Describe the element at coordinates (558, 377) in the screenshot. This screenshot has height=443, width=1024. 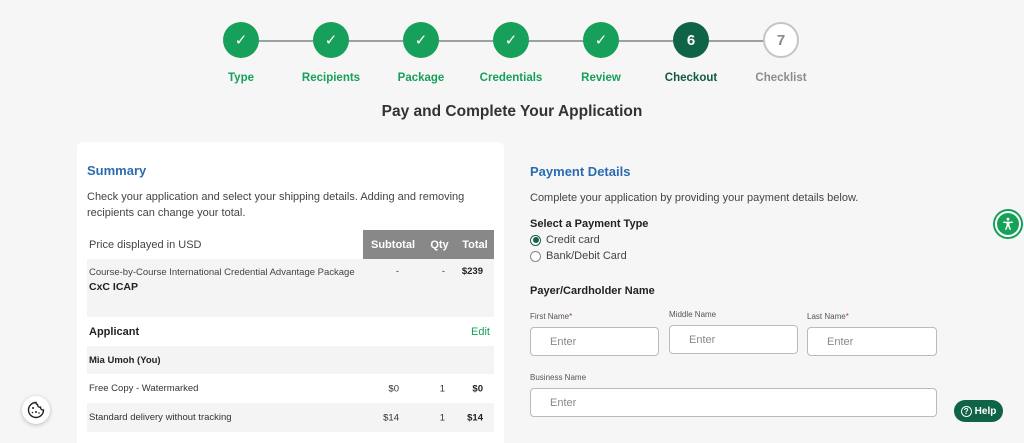
I see `field-label: Business Name` at that location.